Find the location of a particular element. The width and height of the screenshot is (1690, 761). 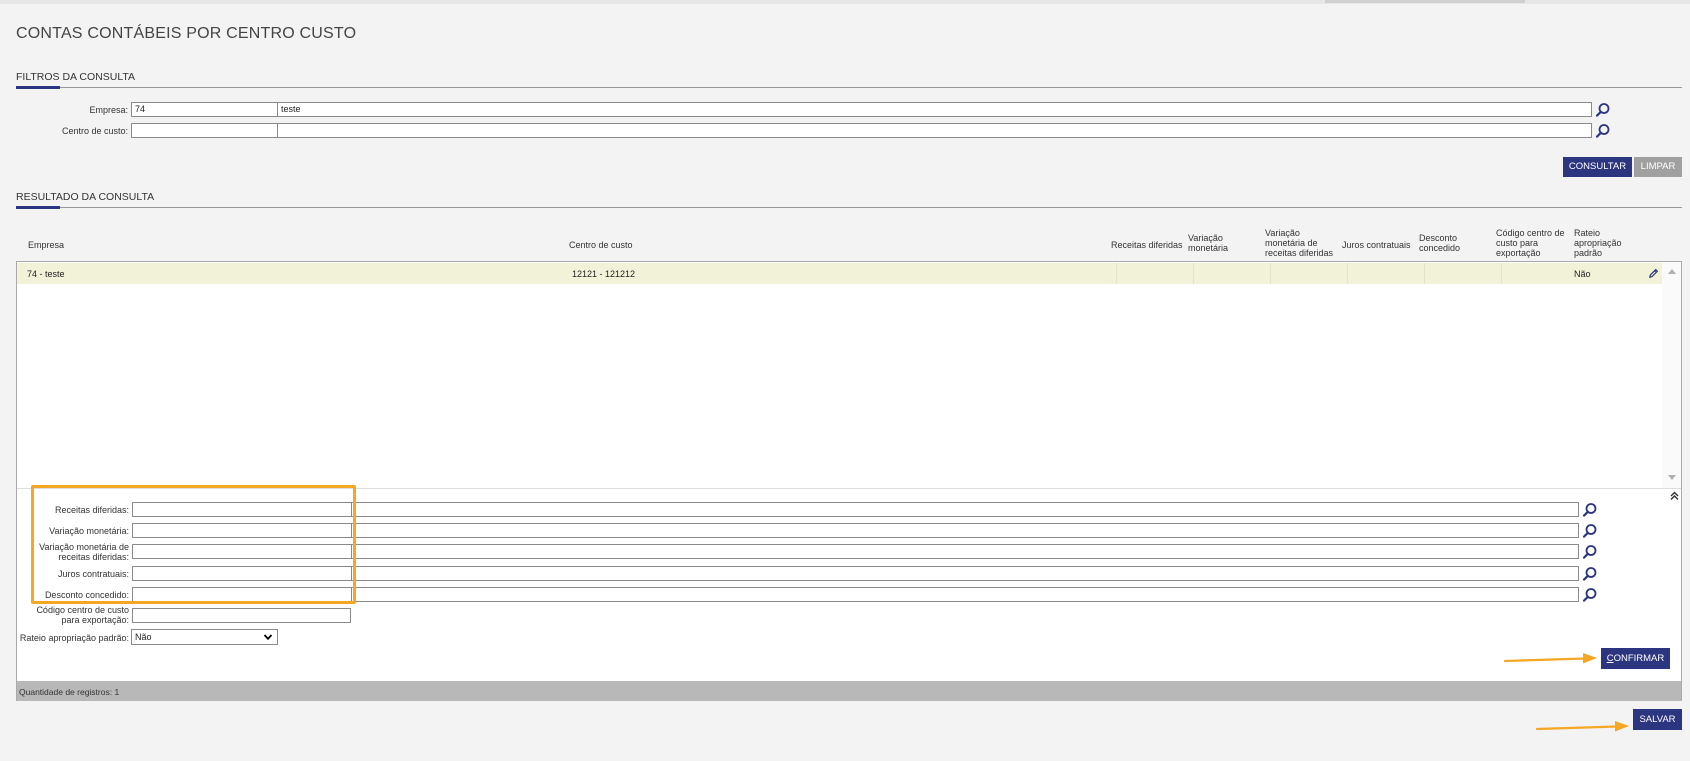

results-section-title: RESULTADO DA CONSULTA is located at coordinates (85, 197).